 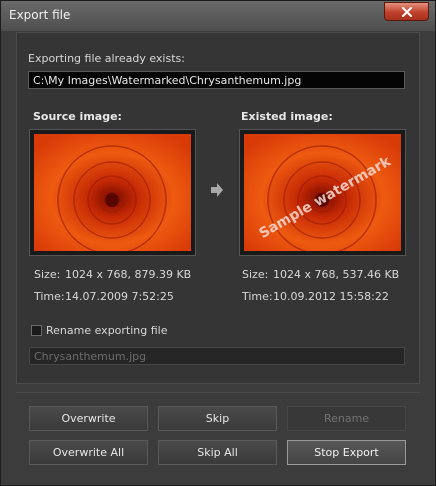 What do you see at coordinates (331, 296) in the screenshot?
I see `existed-time-value: 10.09.2012 15:58:22` at bounding box center [331, 296].